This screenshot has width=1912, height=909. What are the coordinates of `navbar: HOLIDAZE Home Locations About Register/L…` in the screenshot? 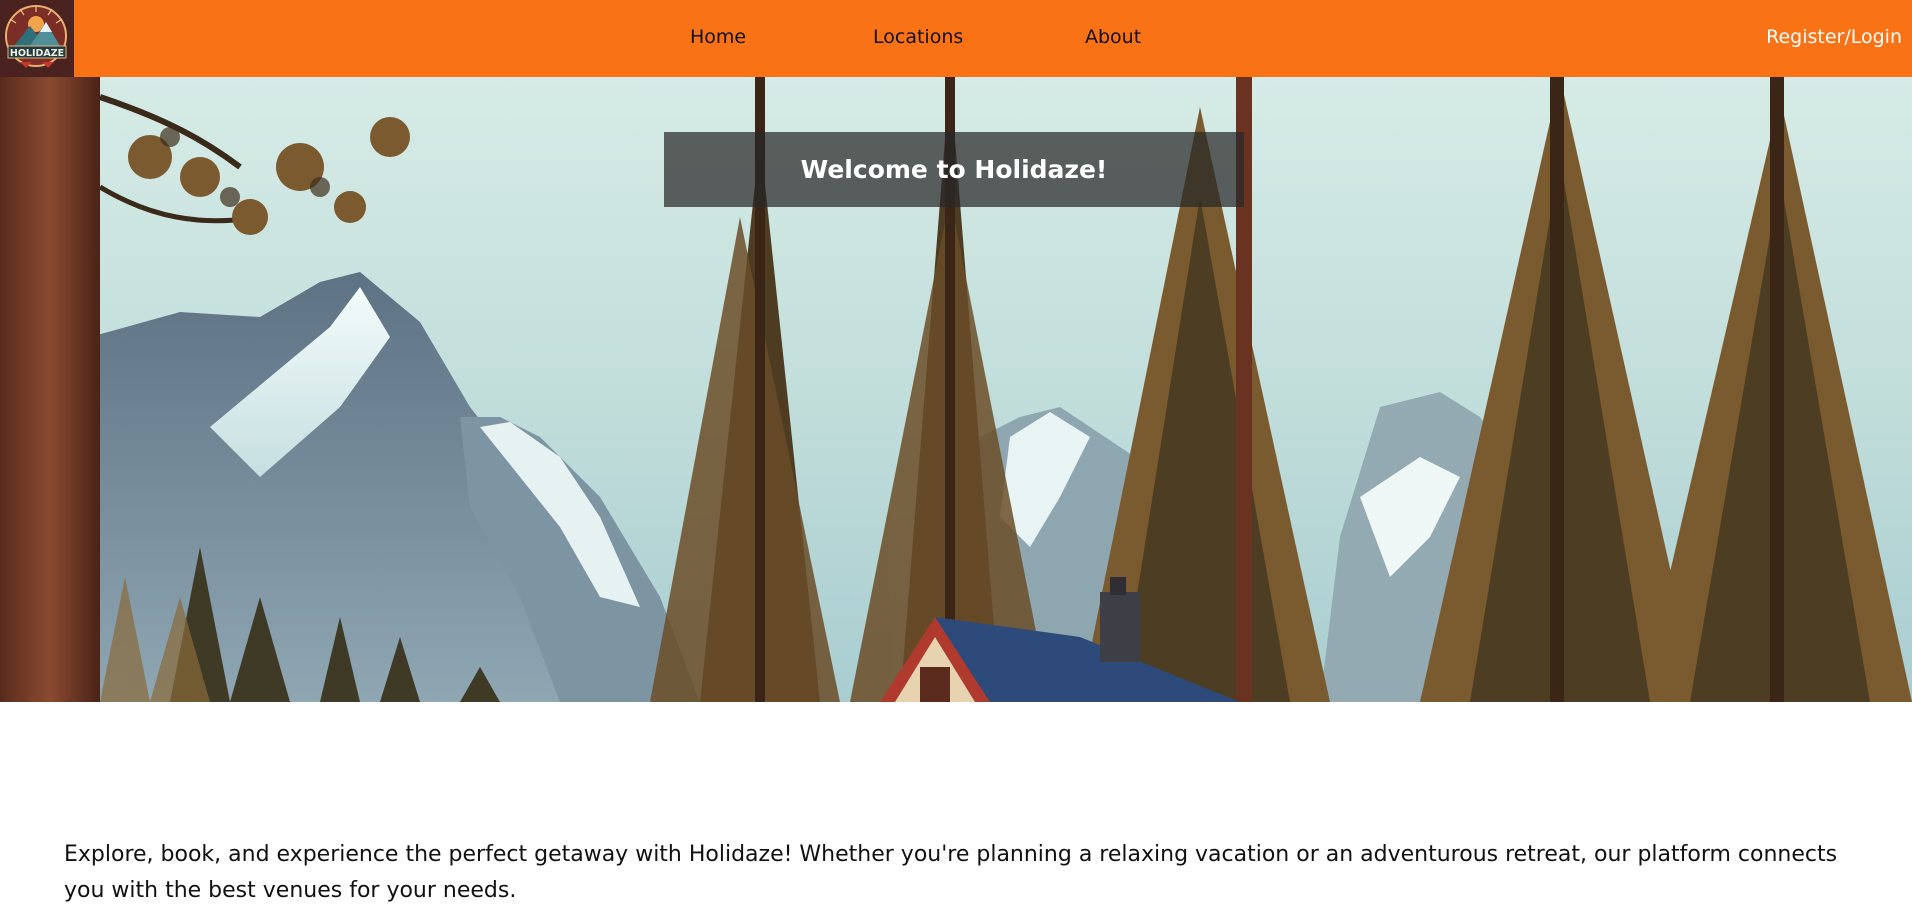 It's located at (956, 38).